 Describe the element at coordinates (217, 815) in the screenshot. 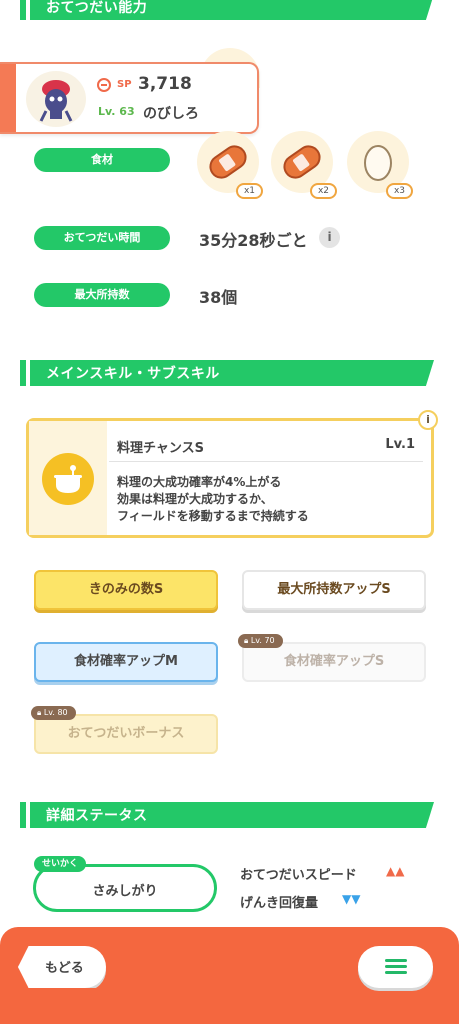

I see `section-header-detail-status: 詳細ステータス` at that location.